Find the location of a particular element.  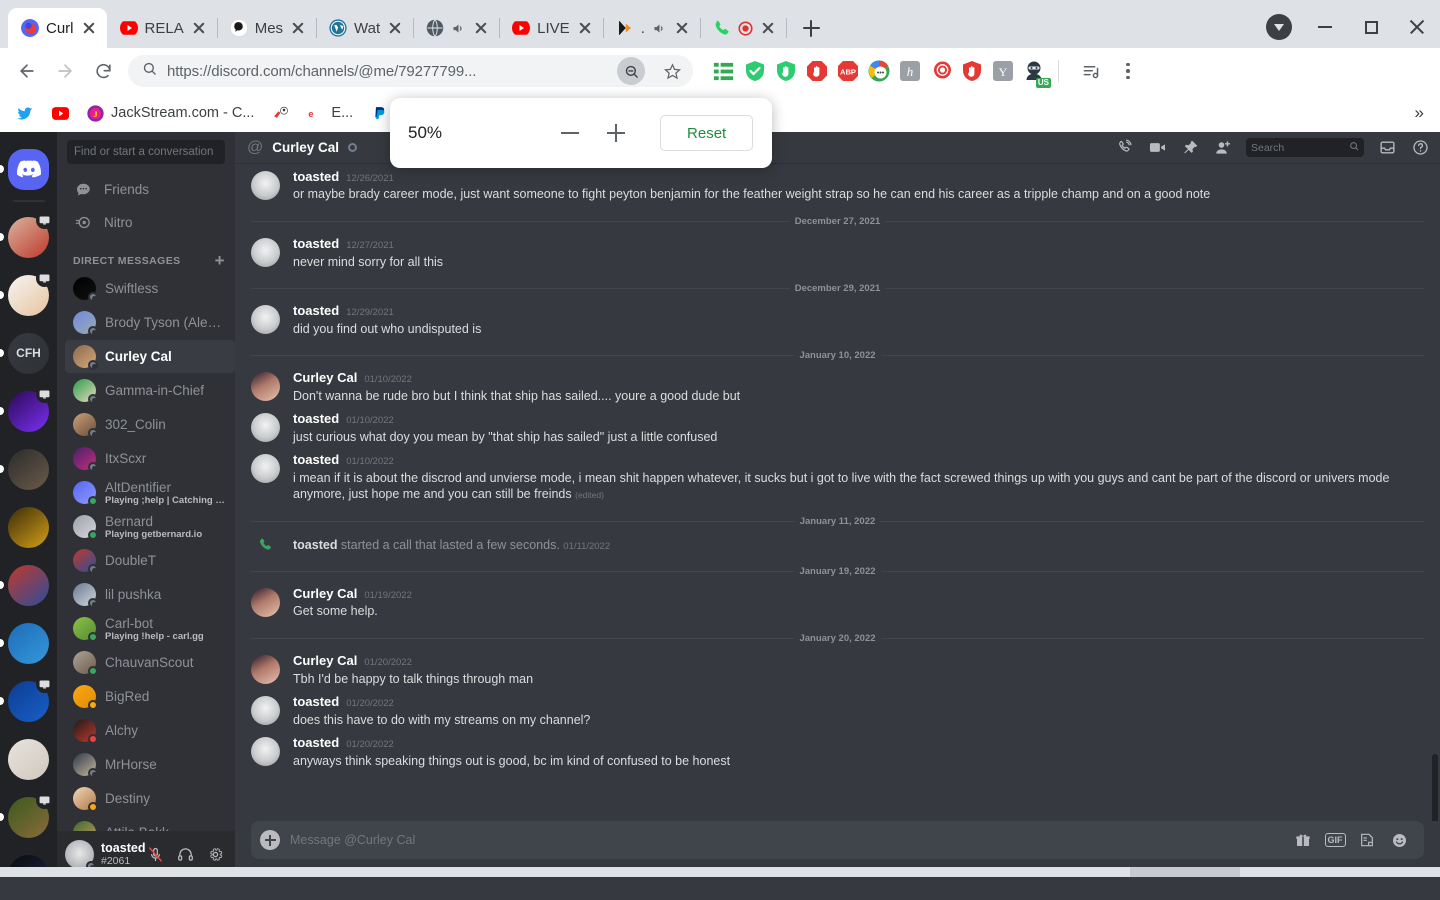

sidebar-item-lil-pushka: lil pushka is located at coordinates (150, 594).